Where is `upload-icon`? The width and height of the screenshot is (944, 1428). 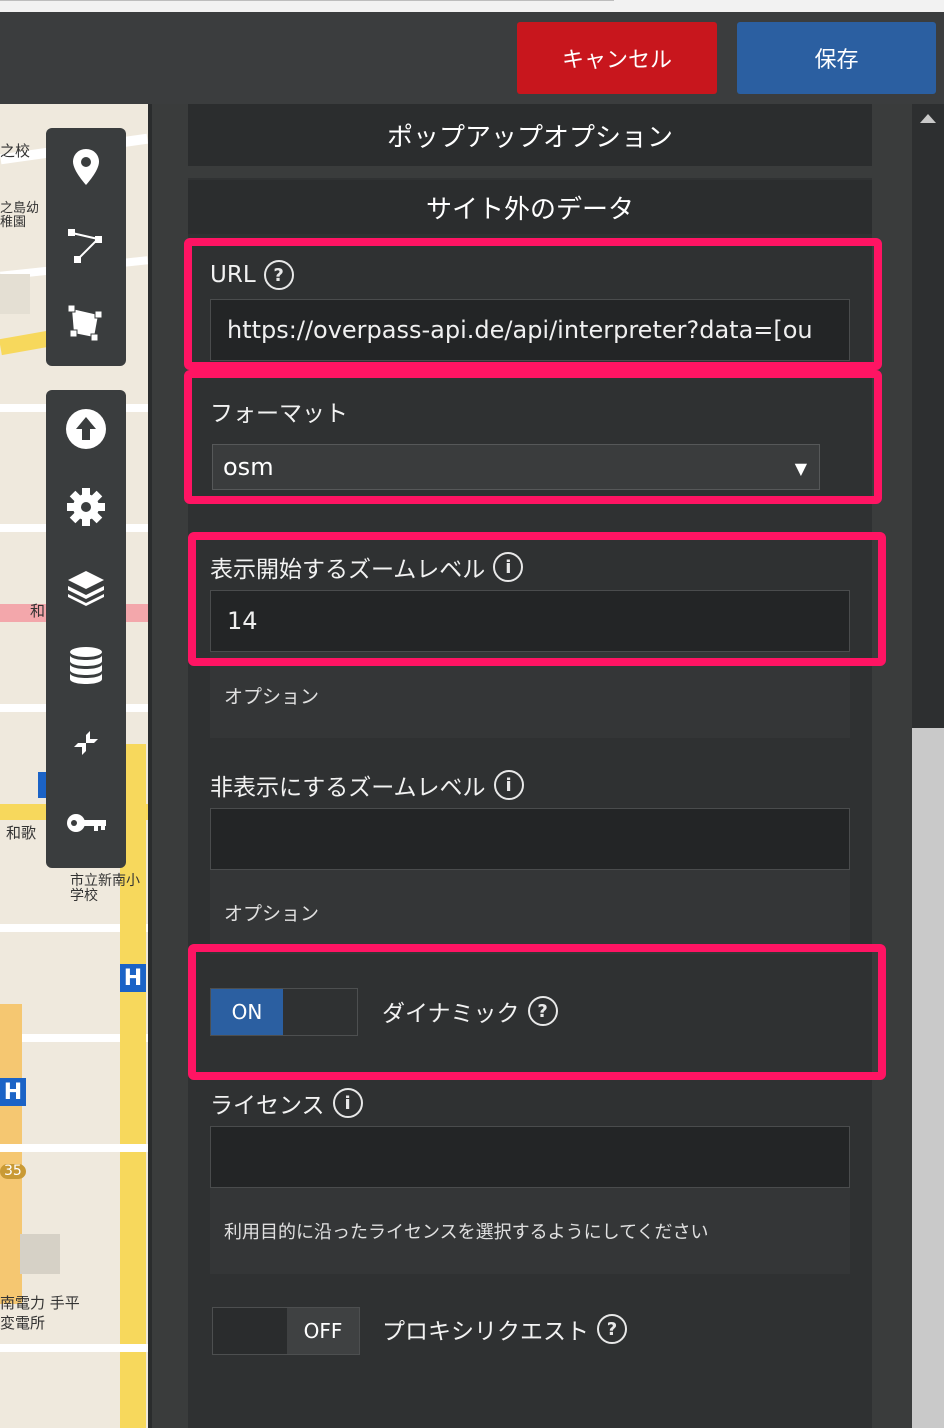 upload-icon is located at coordinates (86, 429).